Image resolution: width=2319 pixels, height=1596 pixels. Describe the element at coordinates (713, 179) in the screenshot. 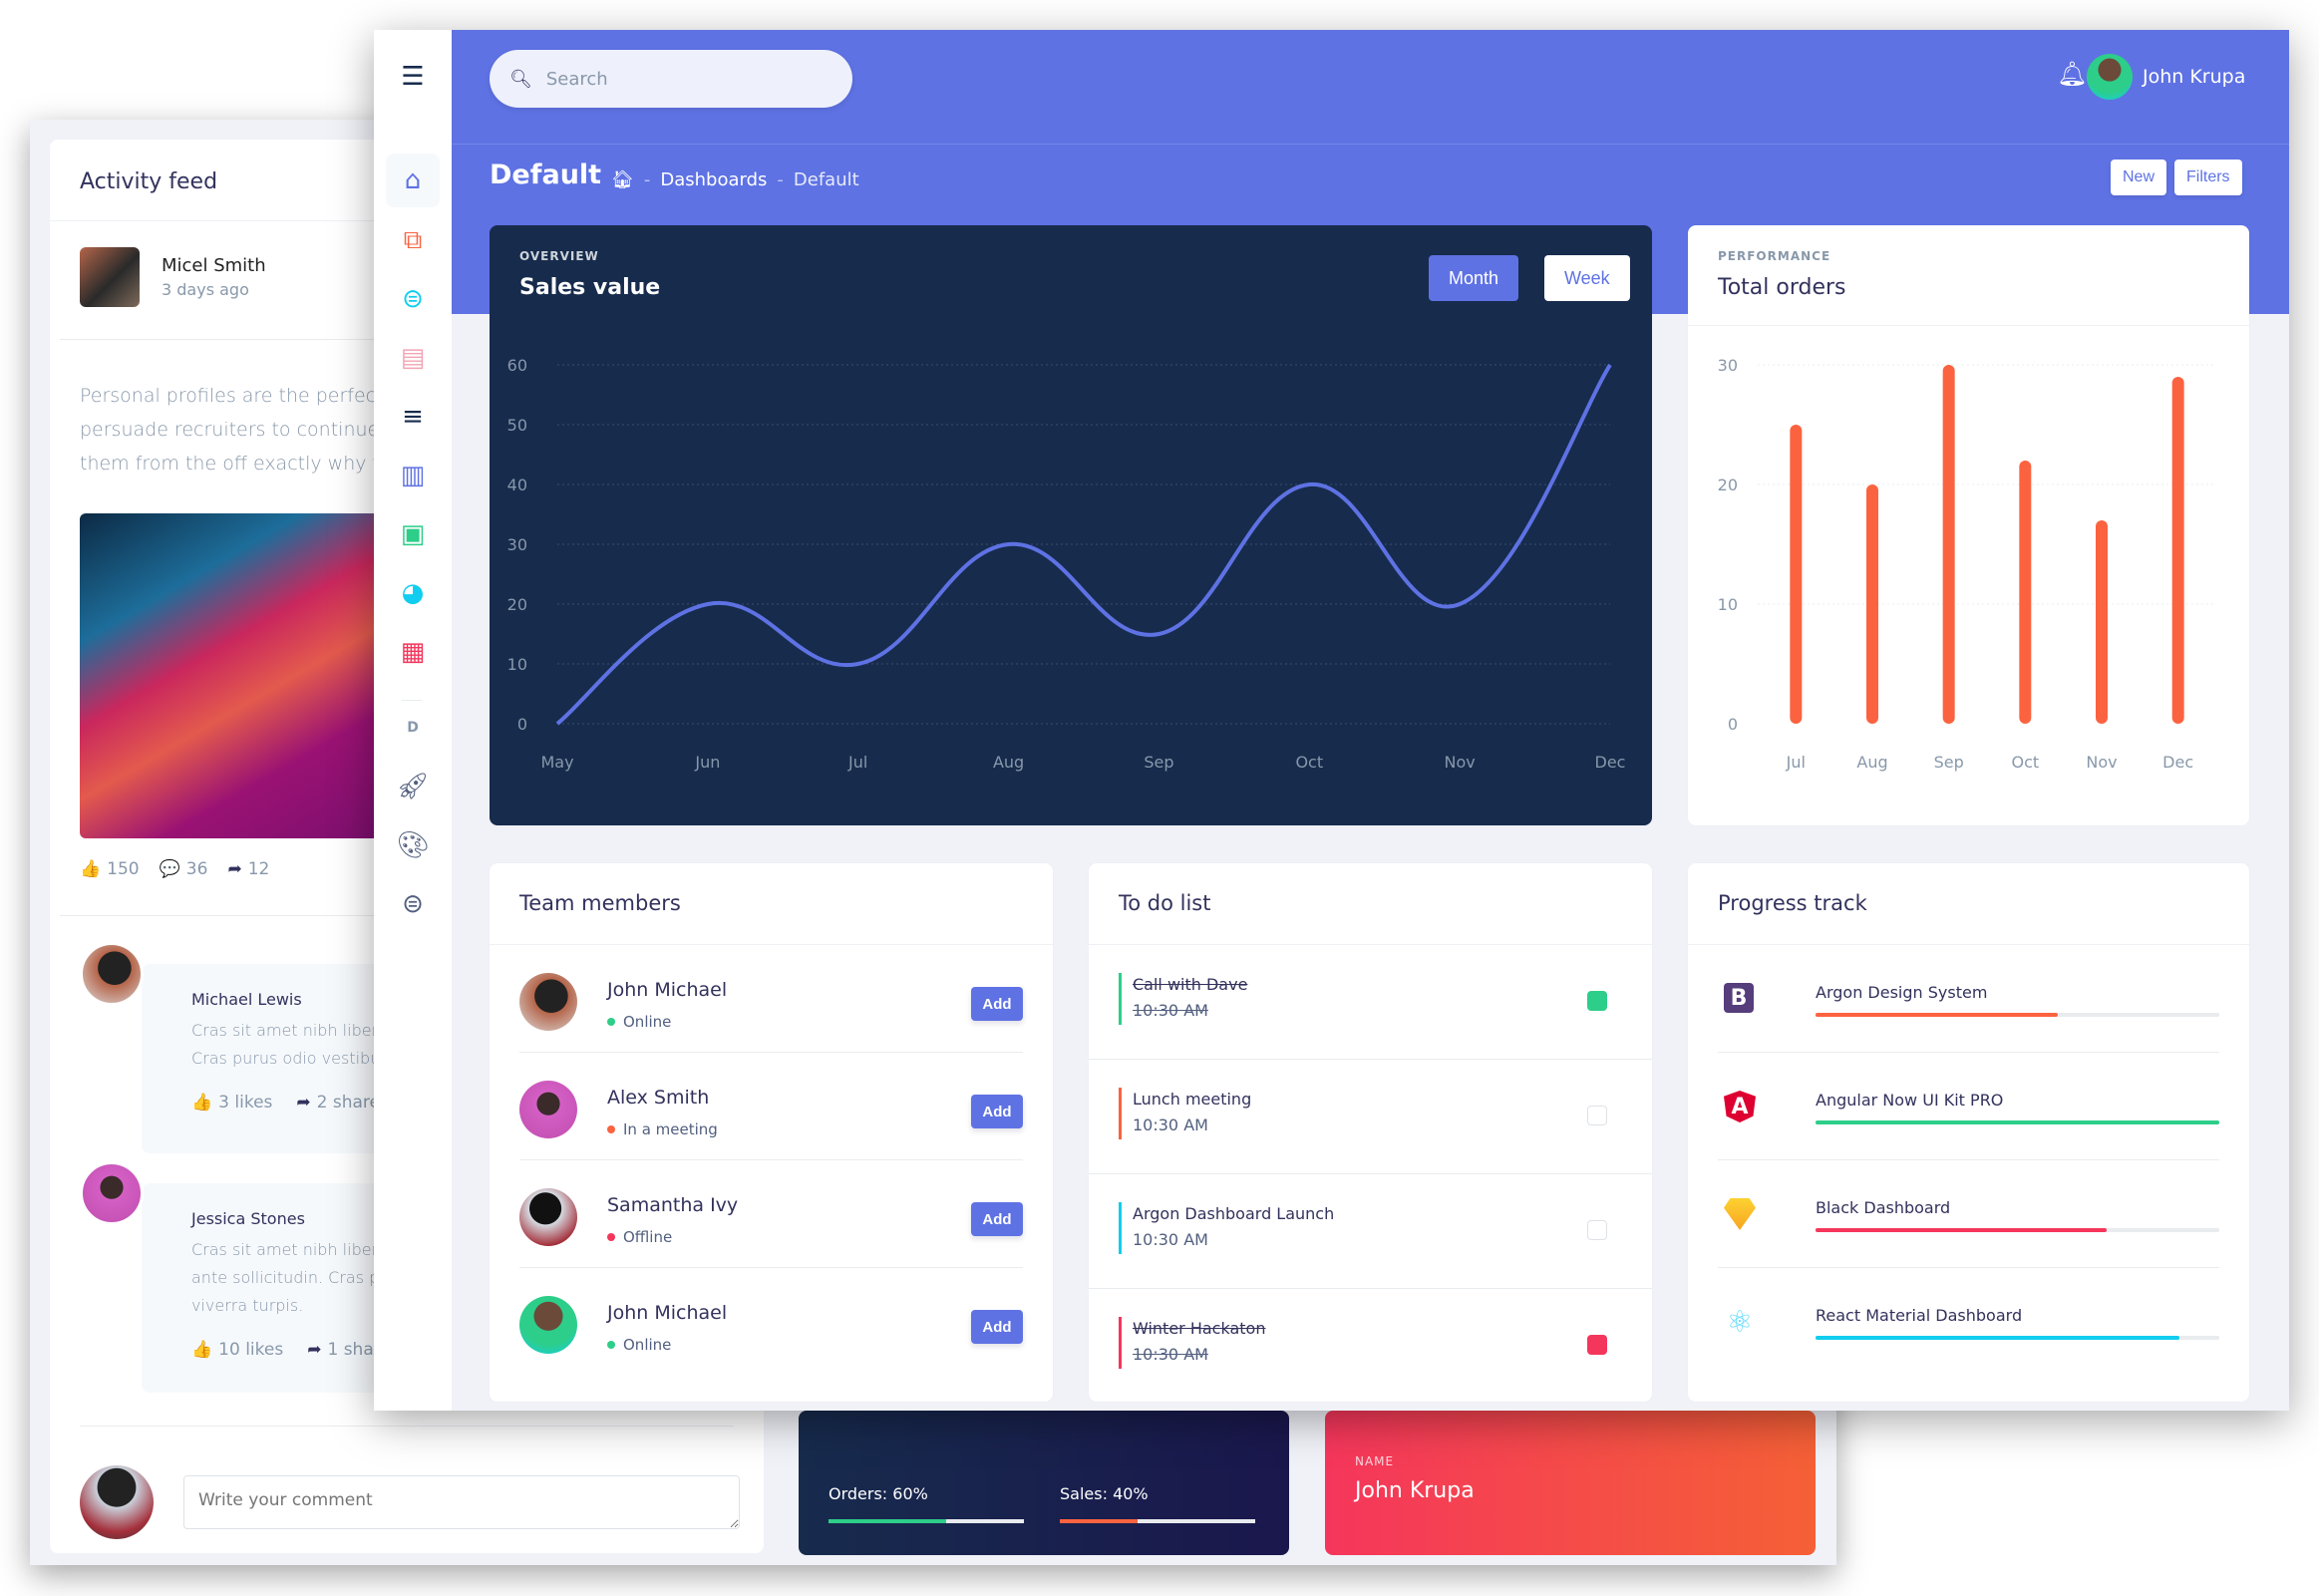

I see `breadcrumb-dashboards: Dashboards` at that location.